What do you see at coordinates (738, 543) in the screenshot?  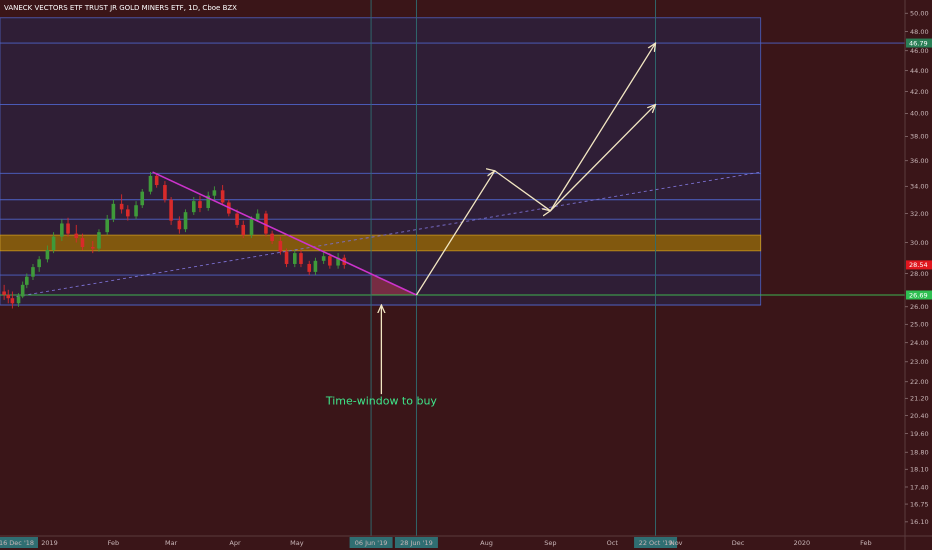 I see `x-tick-label: Dec` at bounding box center [738, 543].